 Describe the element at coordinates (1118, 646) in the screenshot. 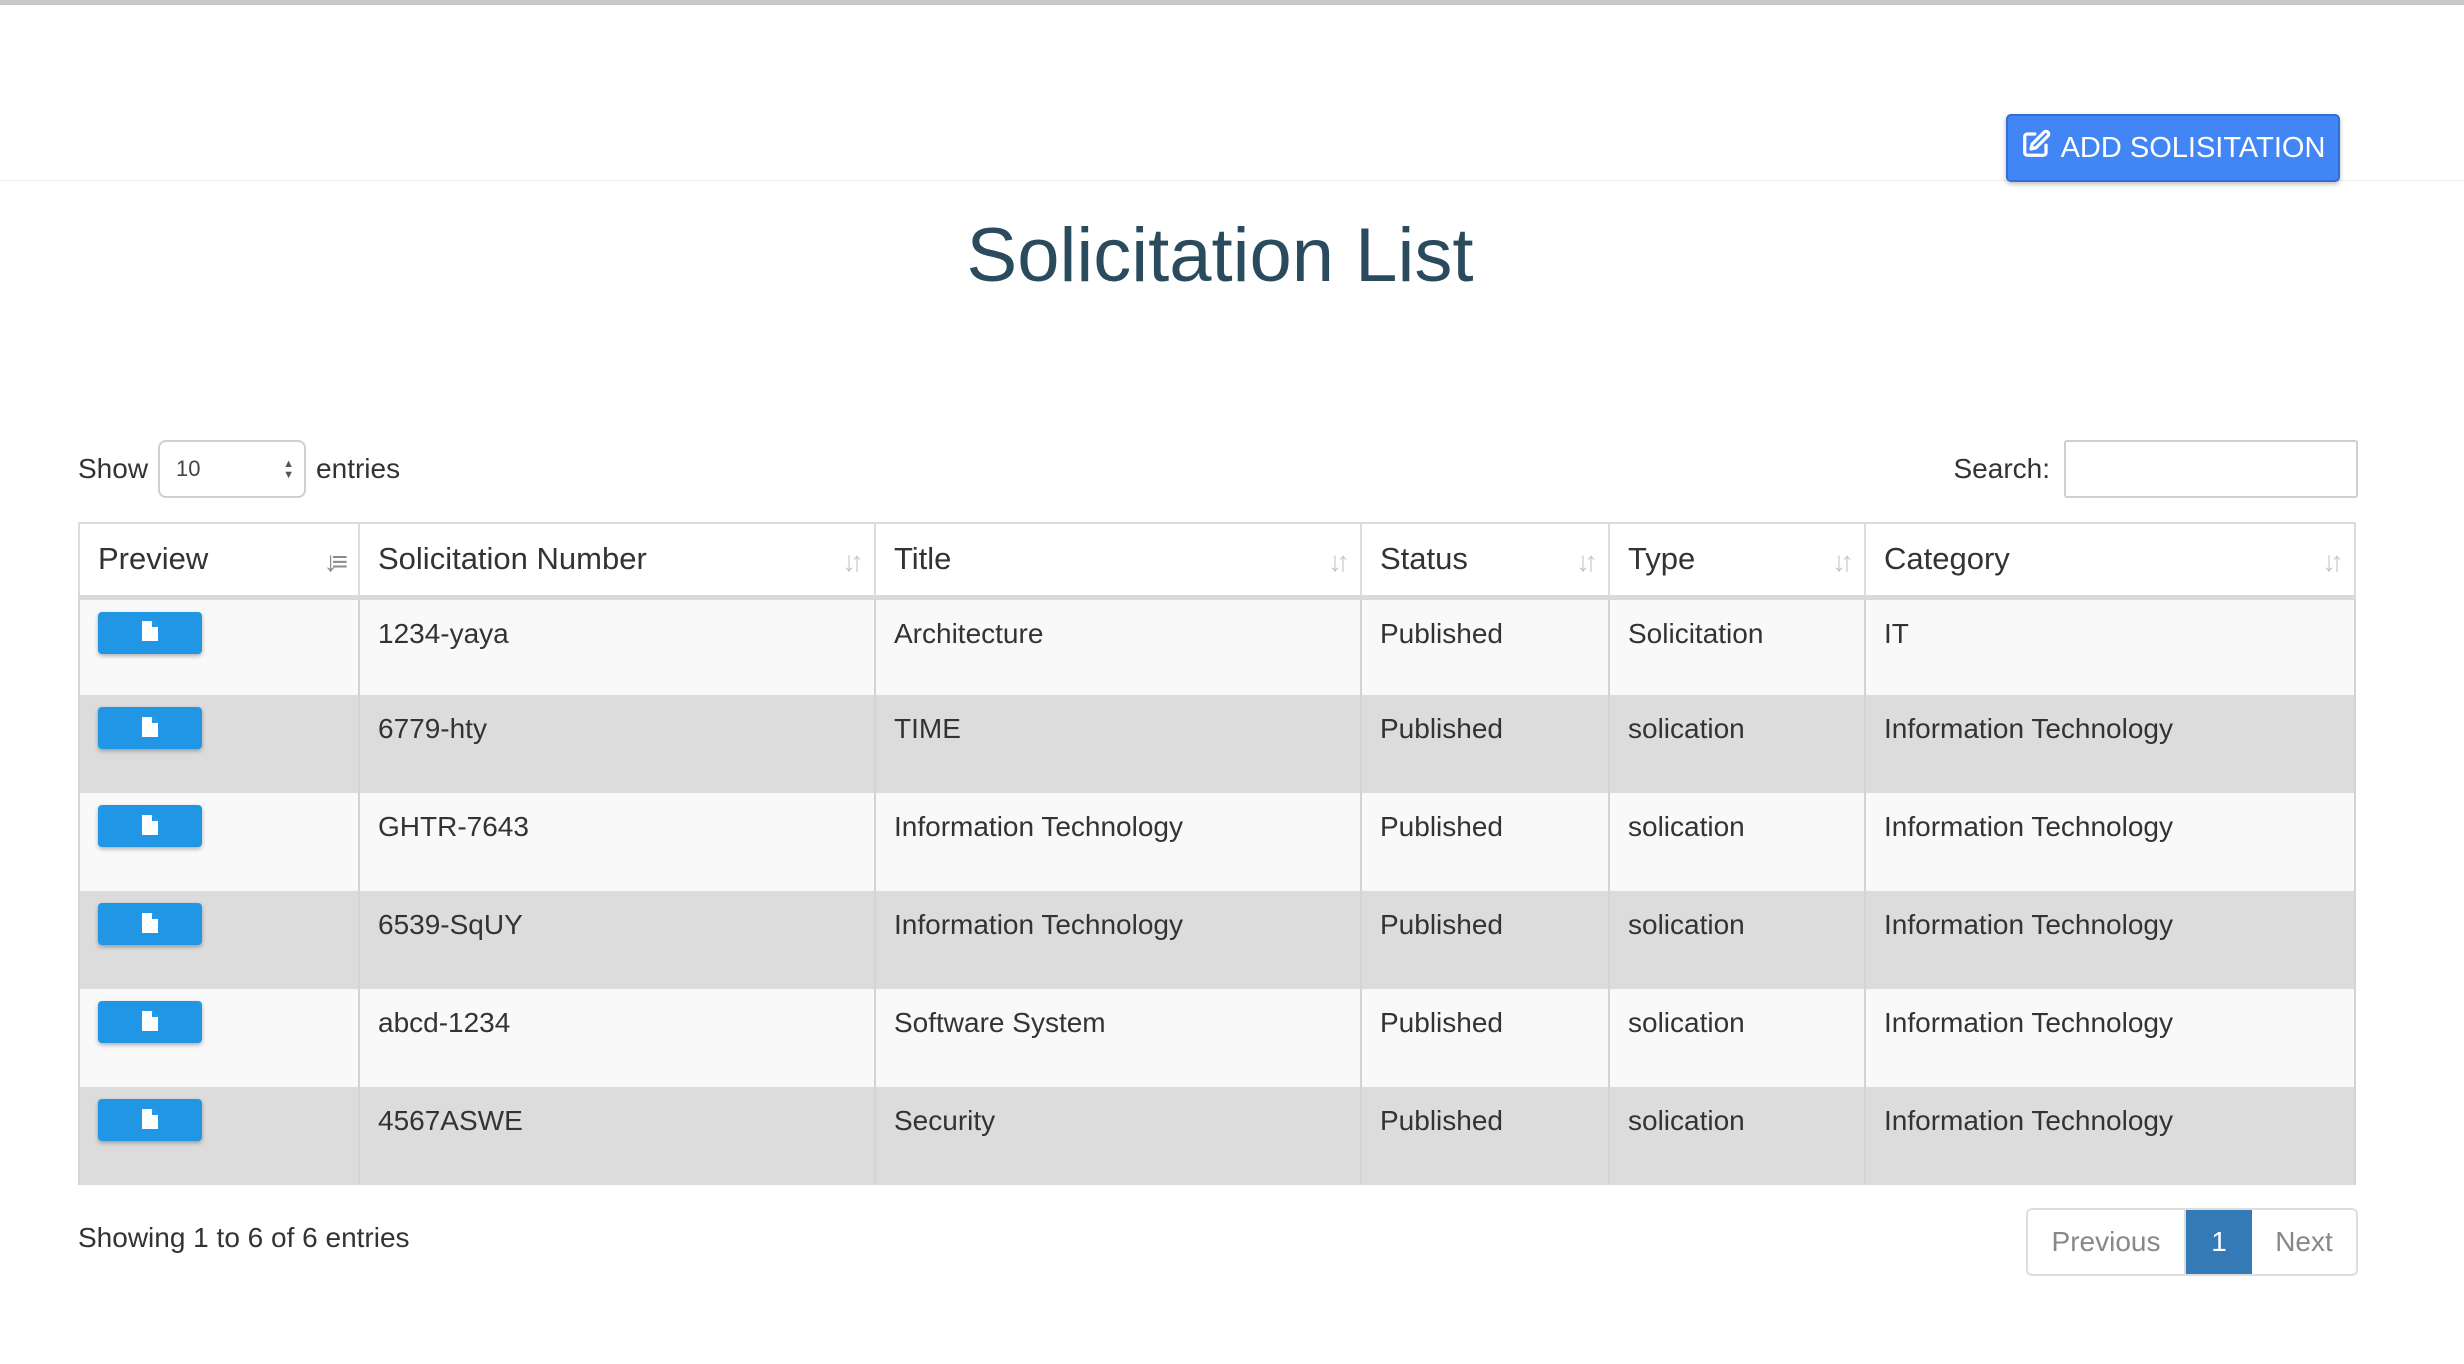

I see `cell-title: Architecture` at that location.